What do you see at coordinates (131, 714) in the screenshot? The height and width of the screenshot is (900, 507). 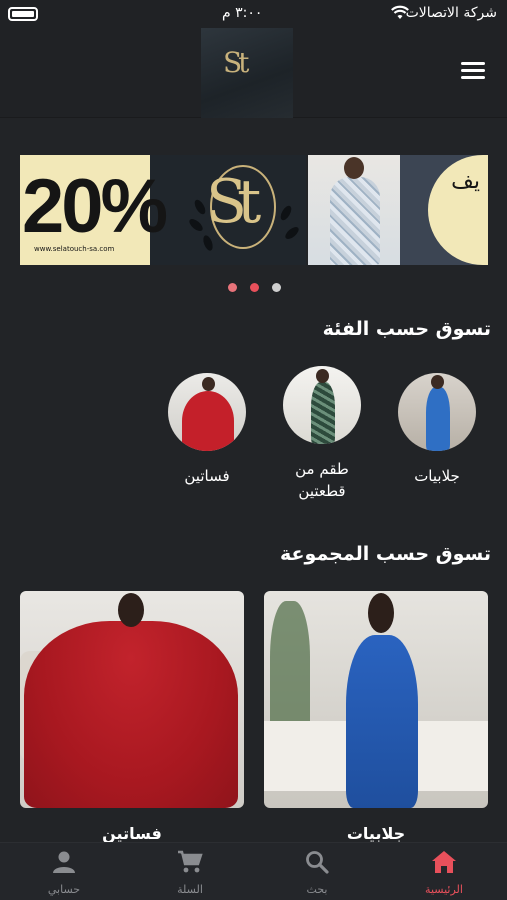 I see `red-dress-image` at bounding box center [131, 714].